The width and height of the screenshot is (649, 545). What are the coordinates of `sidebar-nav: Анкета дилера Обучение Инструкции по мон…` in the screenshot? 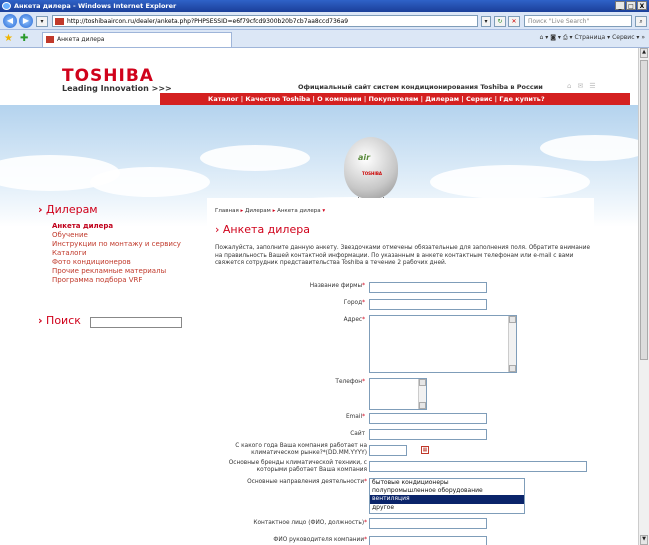 It's located at (116, 253).